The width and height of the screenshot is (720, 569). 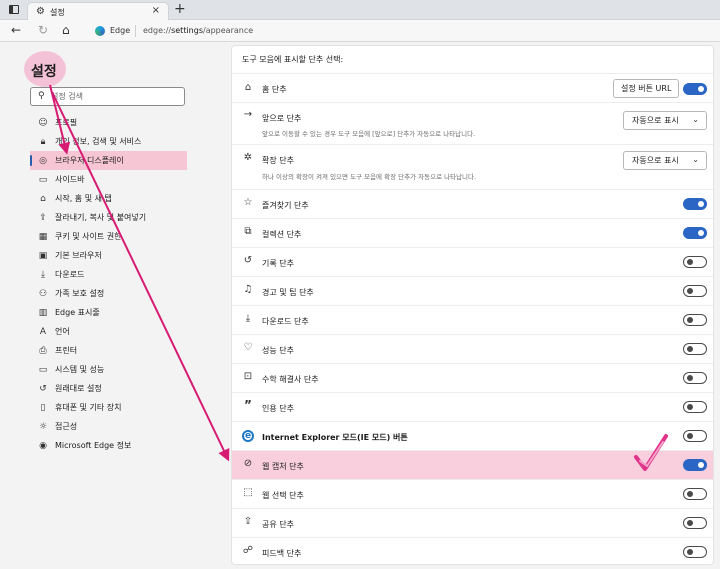 I want to click on tab-title: 설정, so click(x=57, y=12).